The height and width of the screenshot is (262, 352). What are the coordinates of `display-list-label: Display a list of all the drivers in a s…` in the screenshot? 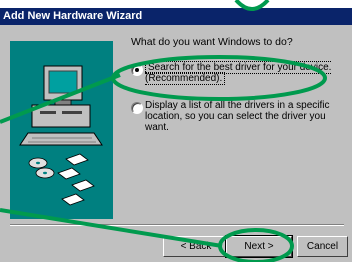 It's located at (248, 116).